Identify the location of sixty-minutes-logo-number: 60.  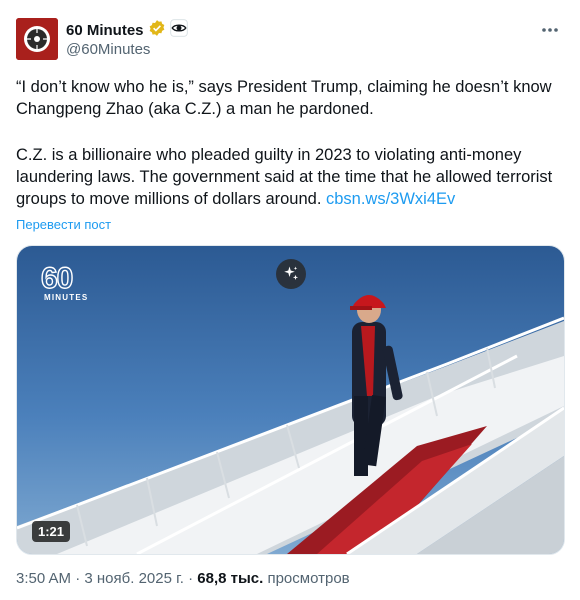
(57, 278).